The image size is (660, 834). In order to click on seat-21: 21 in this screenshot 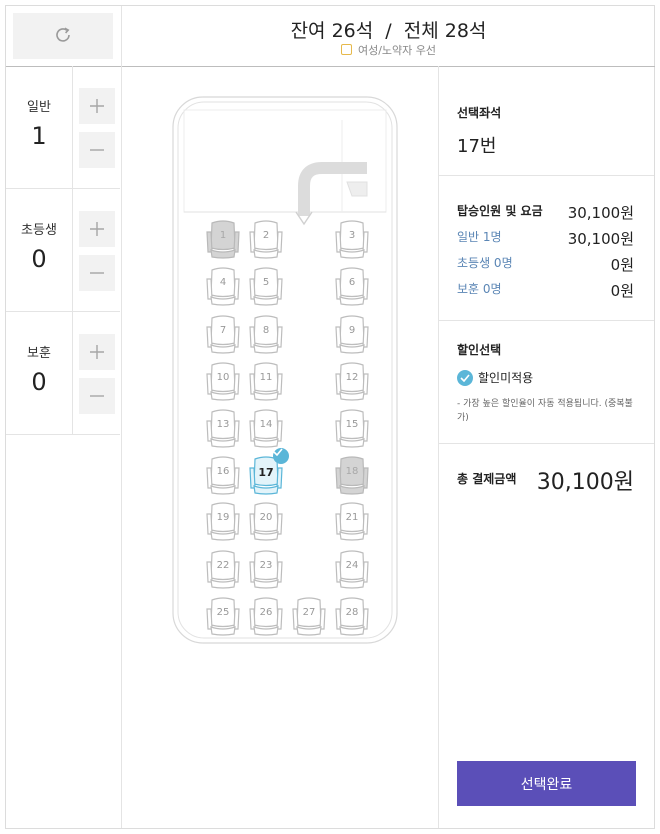, I will do `click(352, 521)`.